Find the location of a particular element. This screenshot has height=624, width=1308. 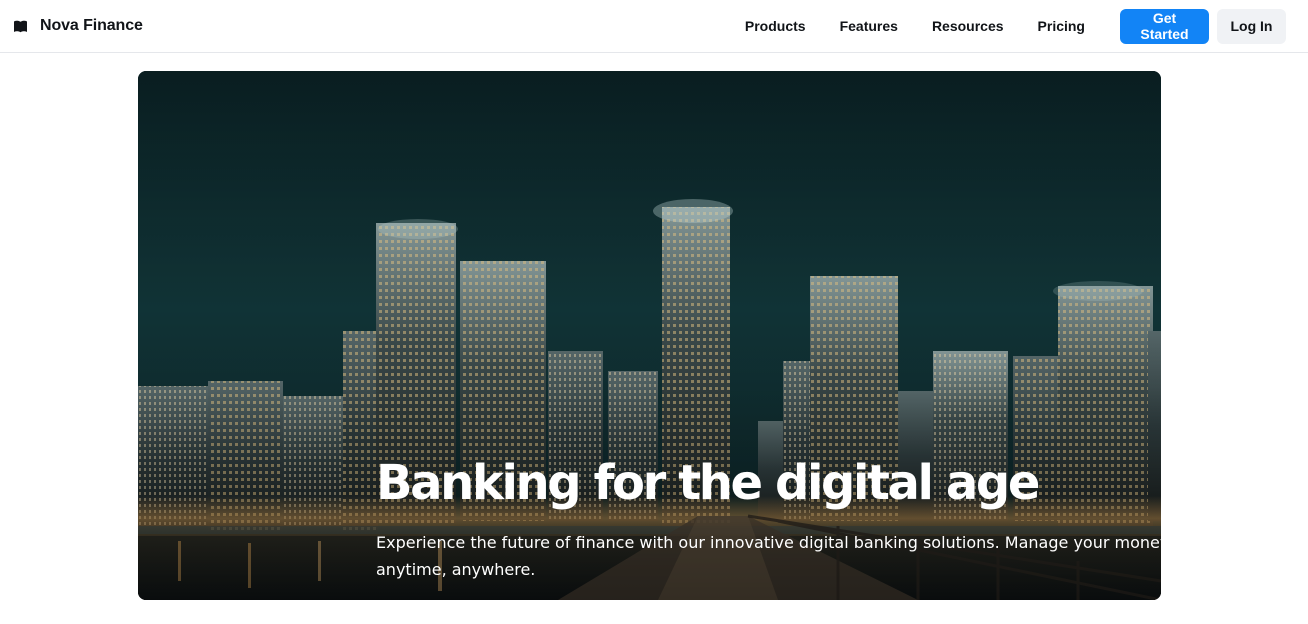

brand-name: Nova Finance is located at coordinates (91, 25).